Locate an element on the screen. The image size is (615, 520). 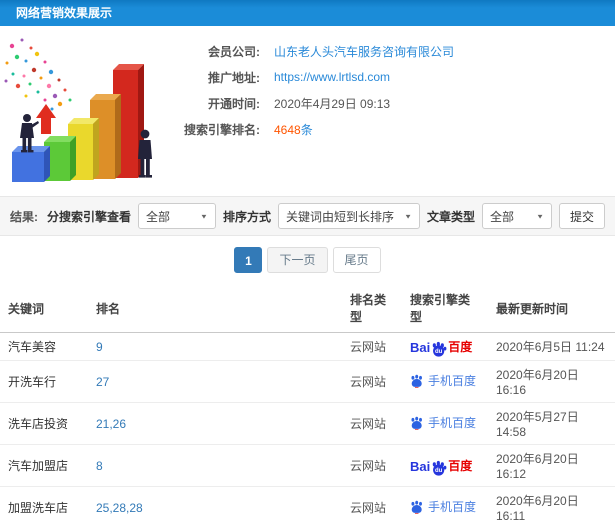
rank-unit: 条 is located at coordinates (306, 129).